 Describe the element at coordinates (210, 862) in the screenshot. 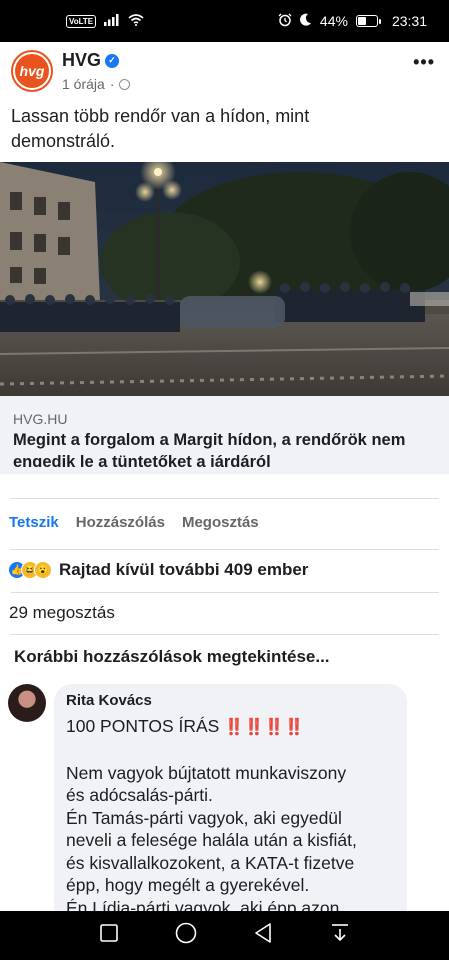

I see `comment-line: és kisvallalkozokent, a KATA-t fizetve` at that location.